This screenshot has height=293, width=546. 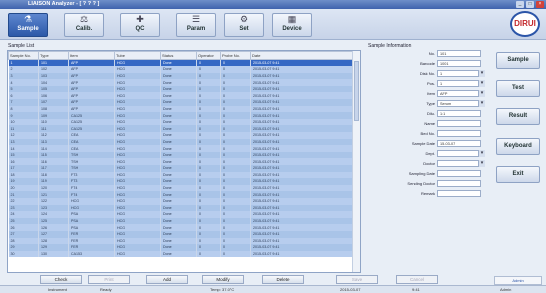 I want to click on toolbar-button-label: Set, so click(x=244, y=29).